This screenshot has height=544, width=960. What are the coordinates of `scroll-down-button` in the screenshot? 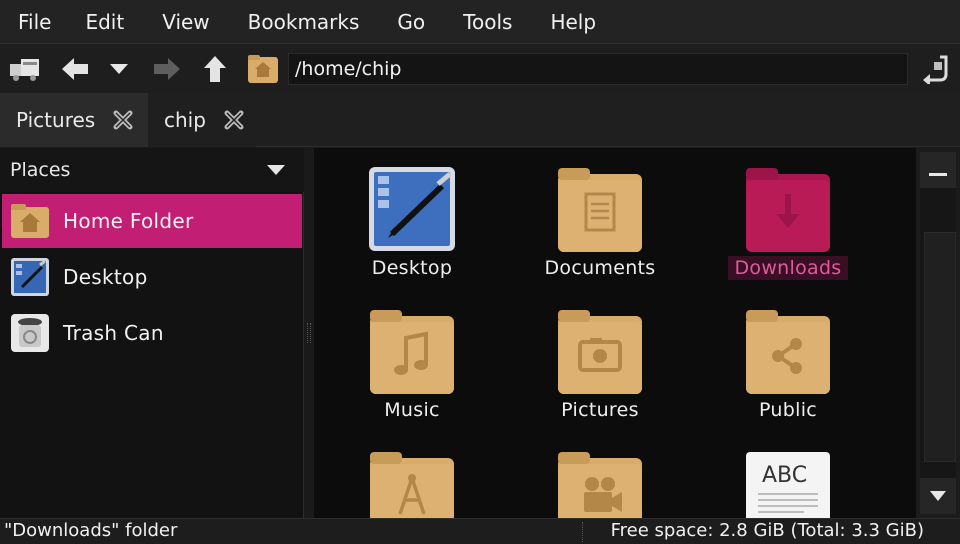 It's located at (938, 496).